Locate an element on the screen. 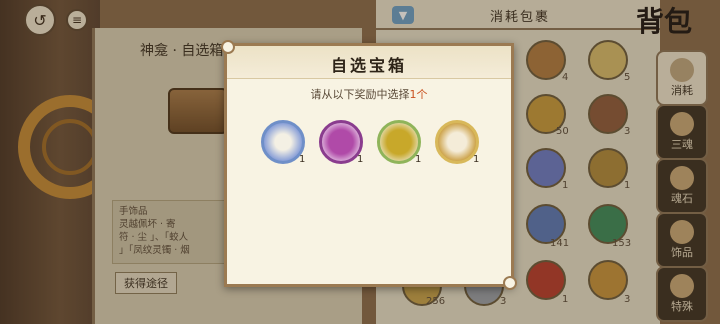 This screenshot has width=720, height=324. dialog-title: 自选宝箱 is located at coordinates (368, 65).